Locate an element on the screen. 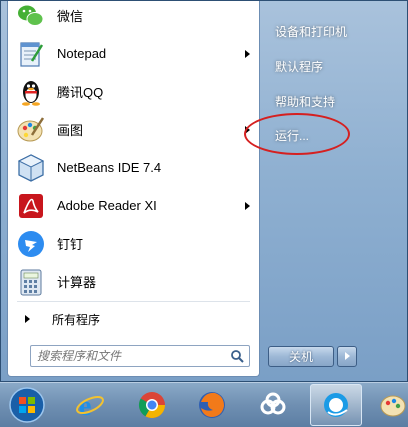  search-input is located at coordinates (129, 356).